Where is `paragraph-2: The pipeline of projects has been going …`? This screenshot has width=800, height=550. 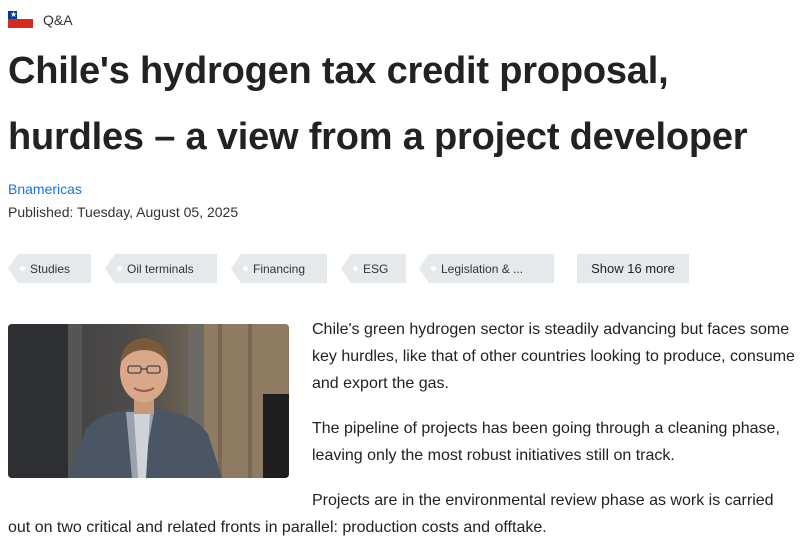
paragraph-2: The pipeline of projects has been going … is located at coordinates (546, 442).